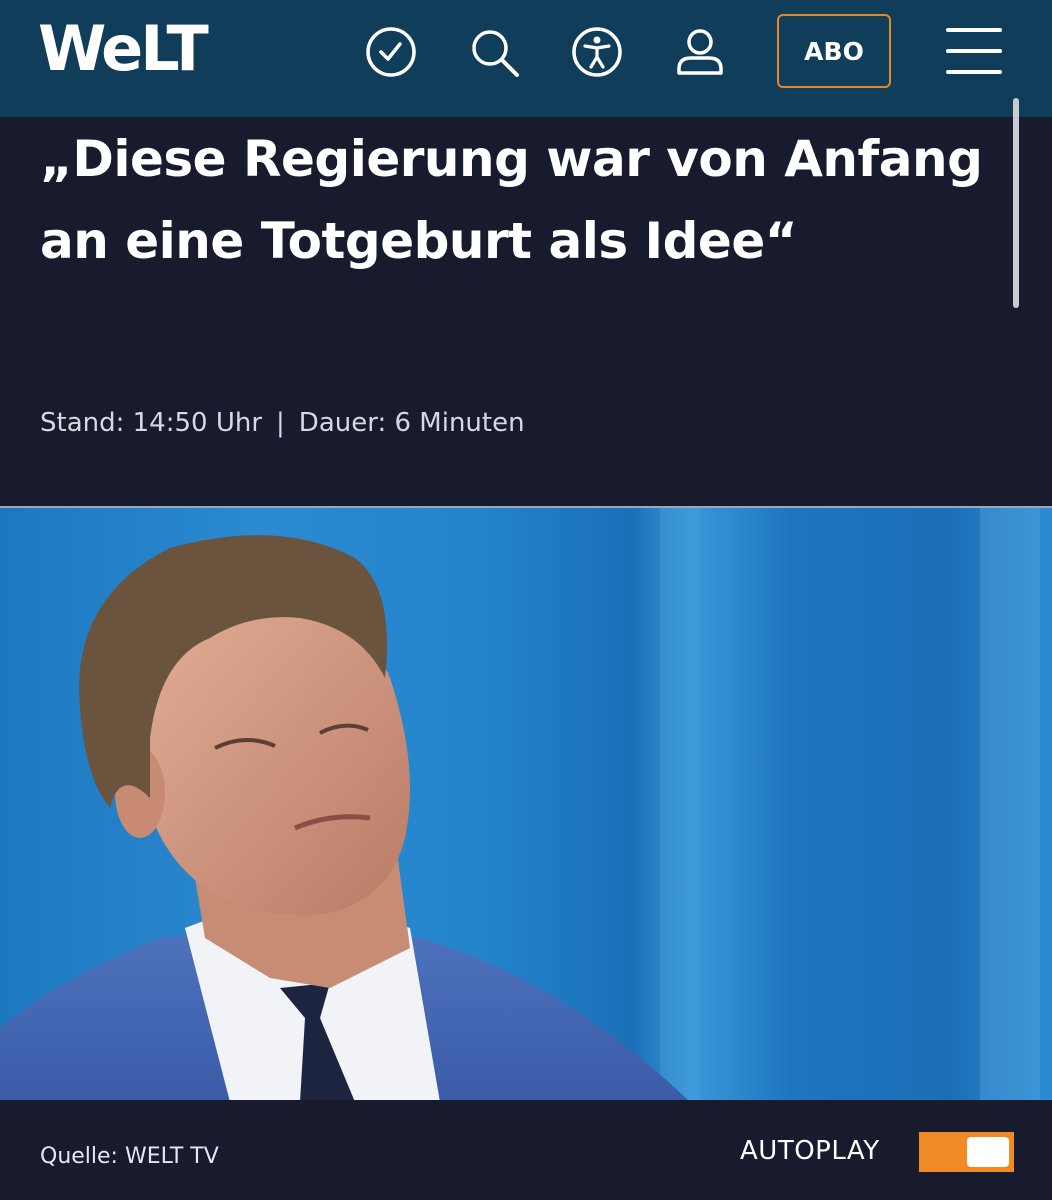 The height and width of the screenshot is (1200, 1052). I want to click on top-navigation-bar: WeLT ABO, so click(526, 58).